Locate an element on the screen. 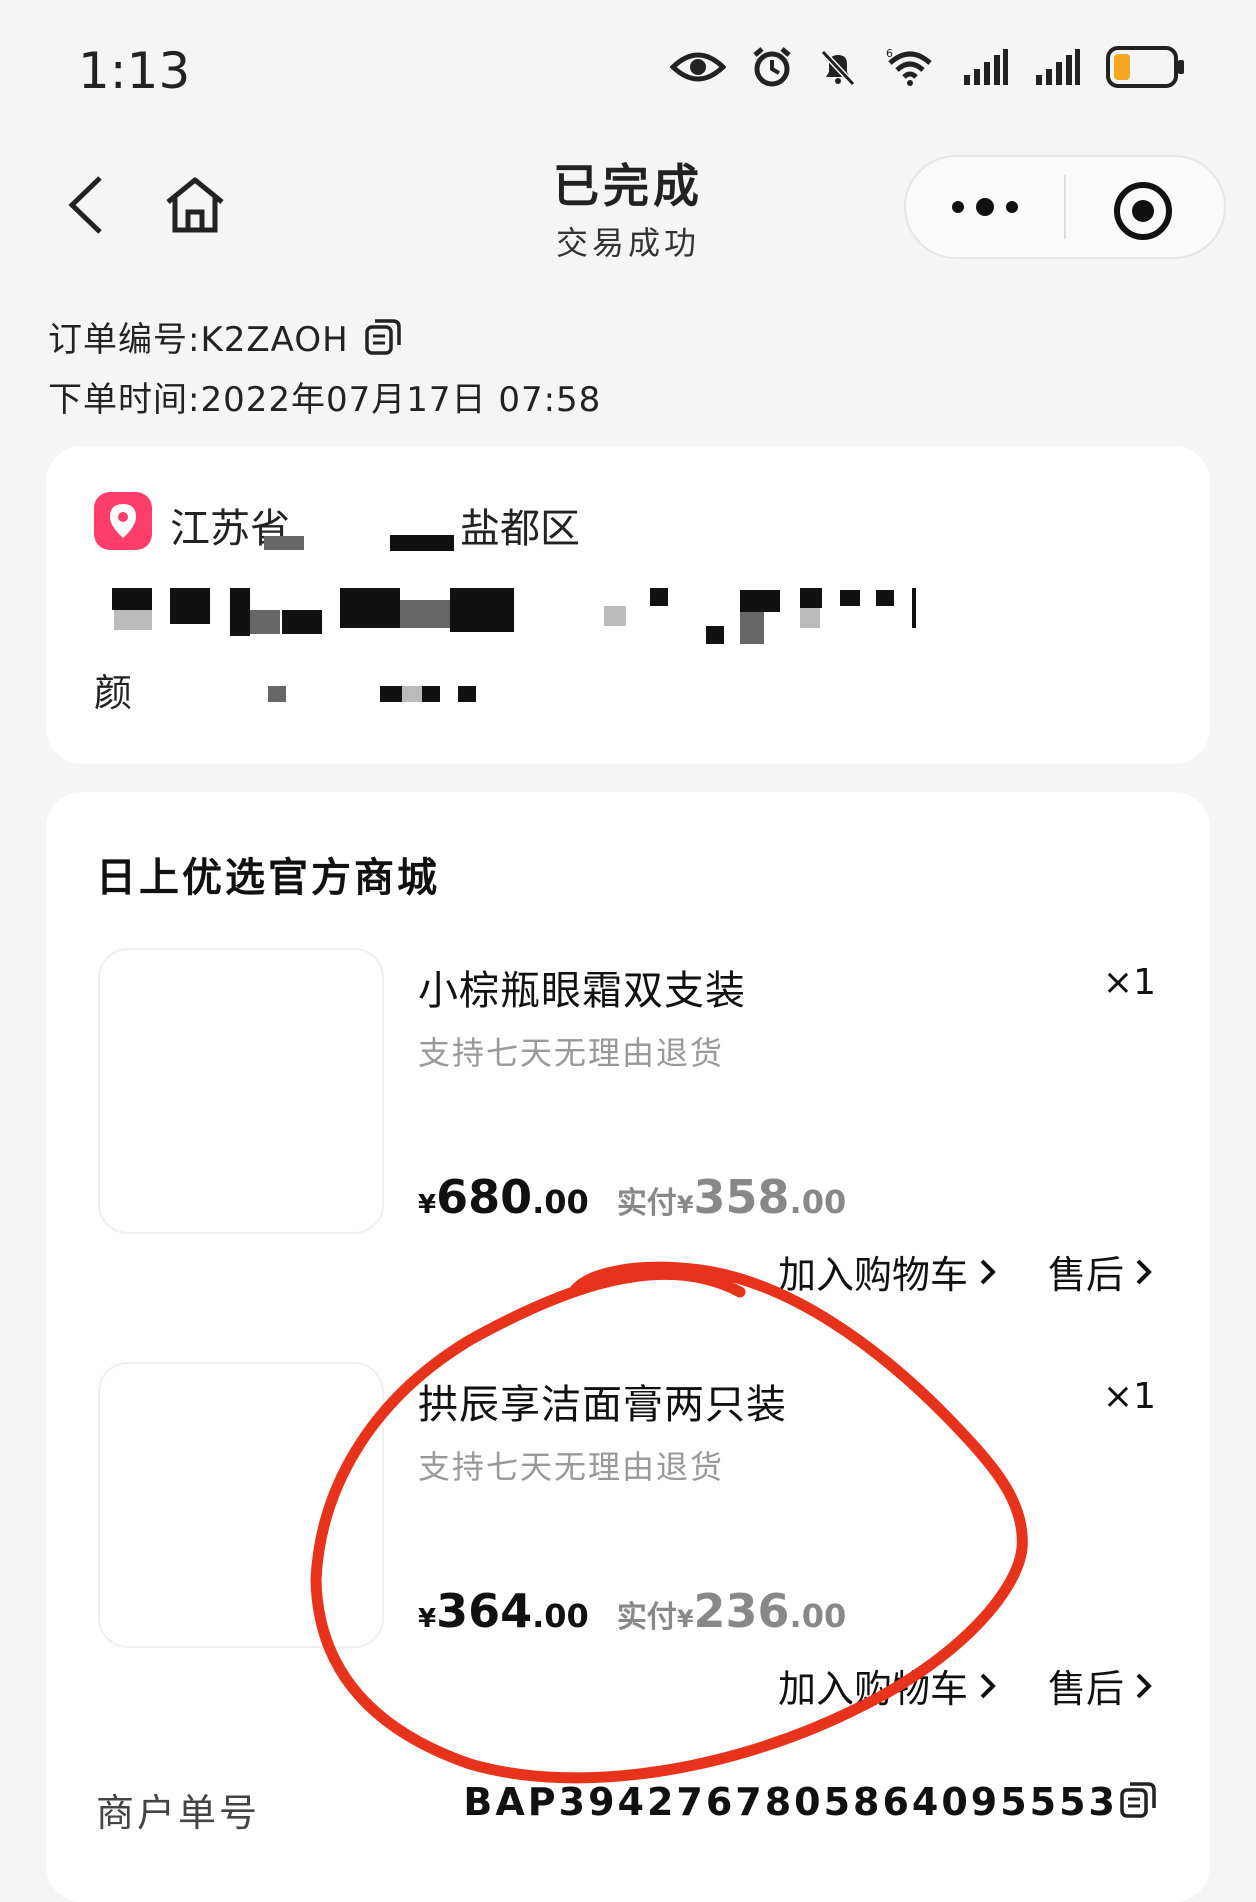  recipient-name: 颜 is located at coordinates (113, 693).